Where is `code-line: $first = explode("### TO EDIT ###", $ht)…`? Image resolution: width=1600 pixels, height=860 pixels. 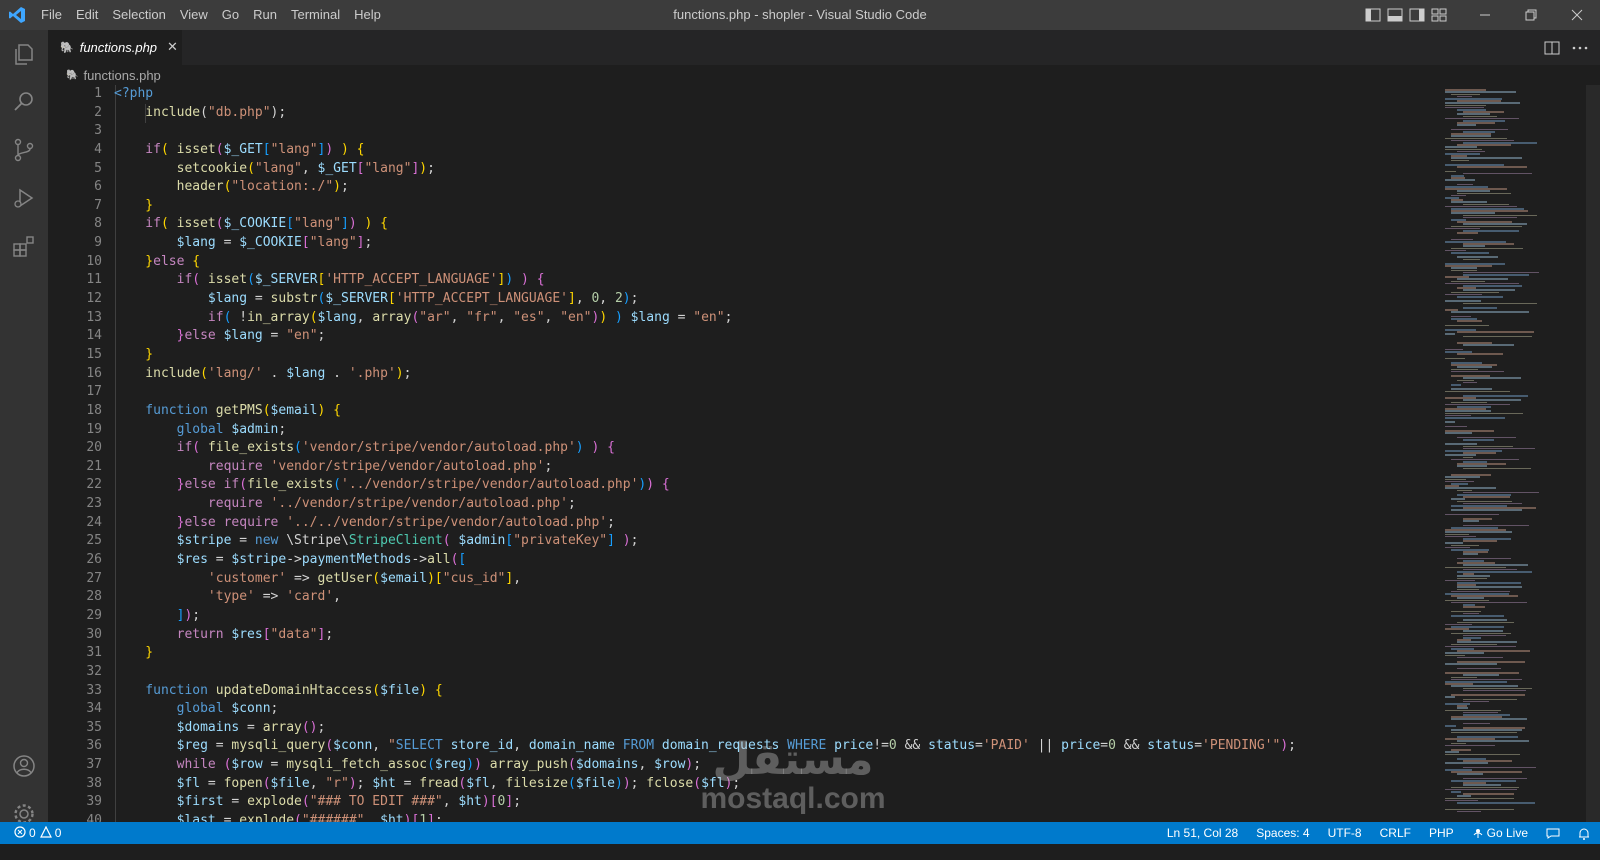
code-line: $first = explode("### TO EDIT ###", $ht)… is located at coordinates (705, 802).